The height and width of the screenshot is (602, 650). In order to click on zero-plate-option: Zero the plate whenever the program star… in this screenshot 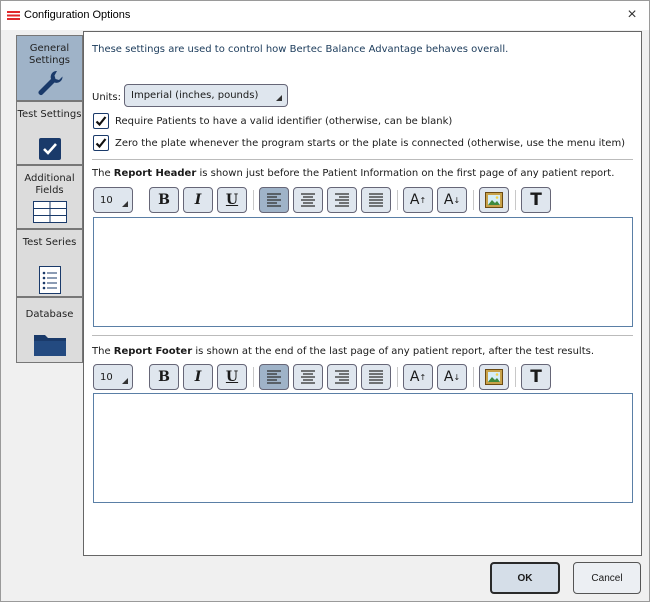, I will do `click(359, 143)`.